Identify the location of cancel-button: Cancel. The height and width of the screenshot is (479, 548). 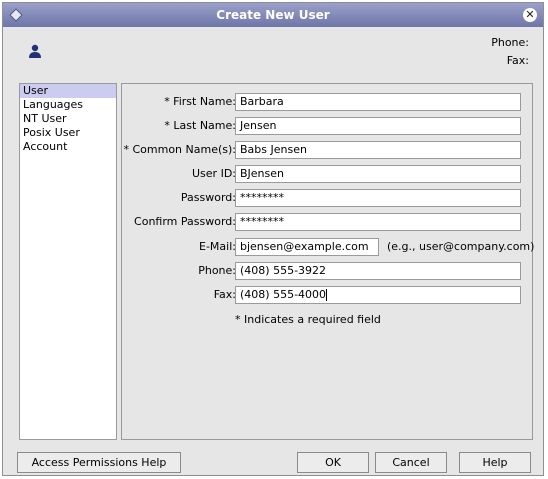
(411, 462).